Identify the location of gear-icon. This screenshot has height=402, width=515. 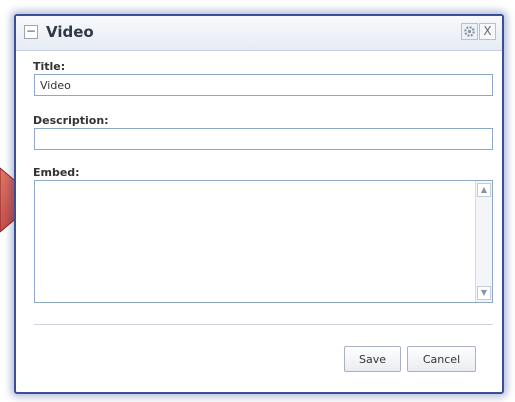
(469, 31).